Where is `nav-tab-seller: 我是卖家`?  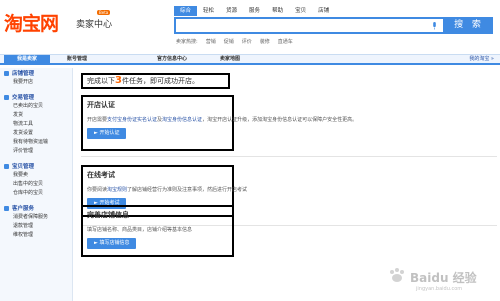
nav-tab-seller: 我是卖家 is located at coordinates (27, 59).